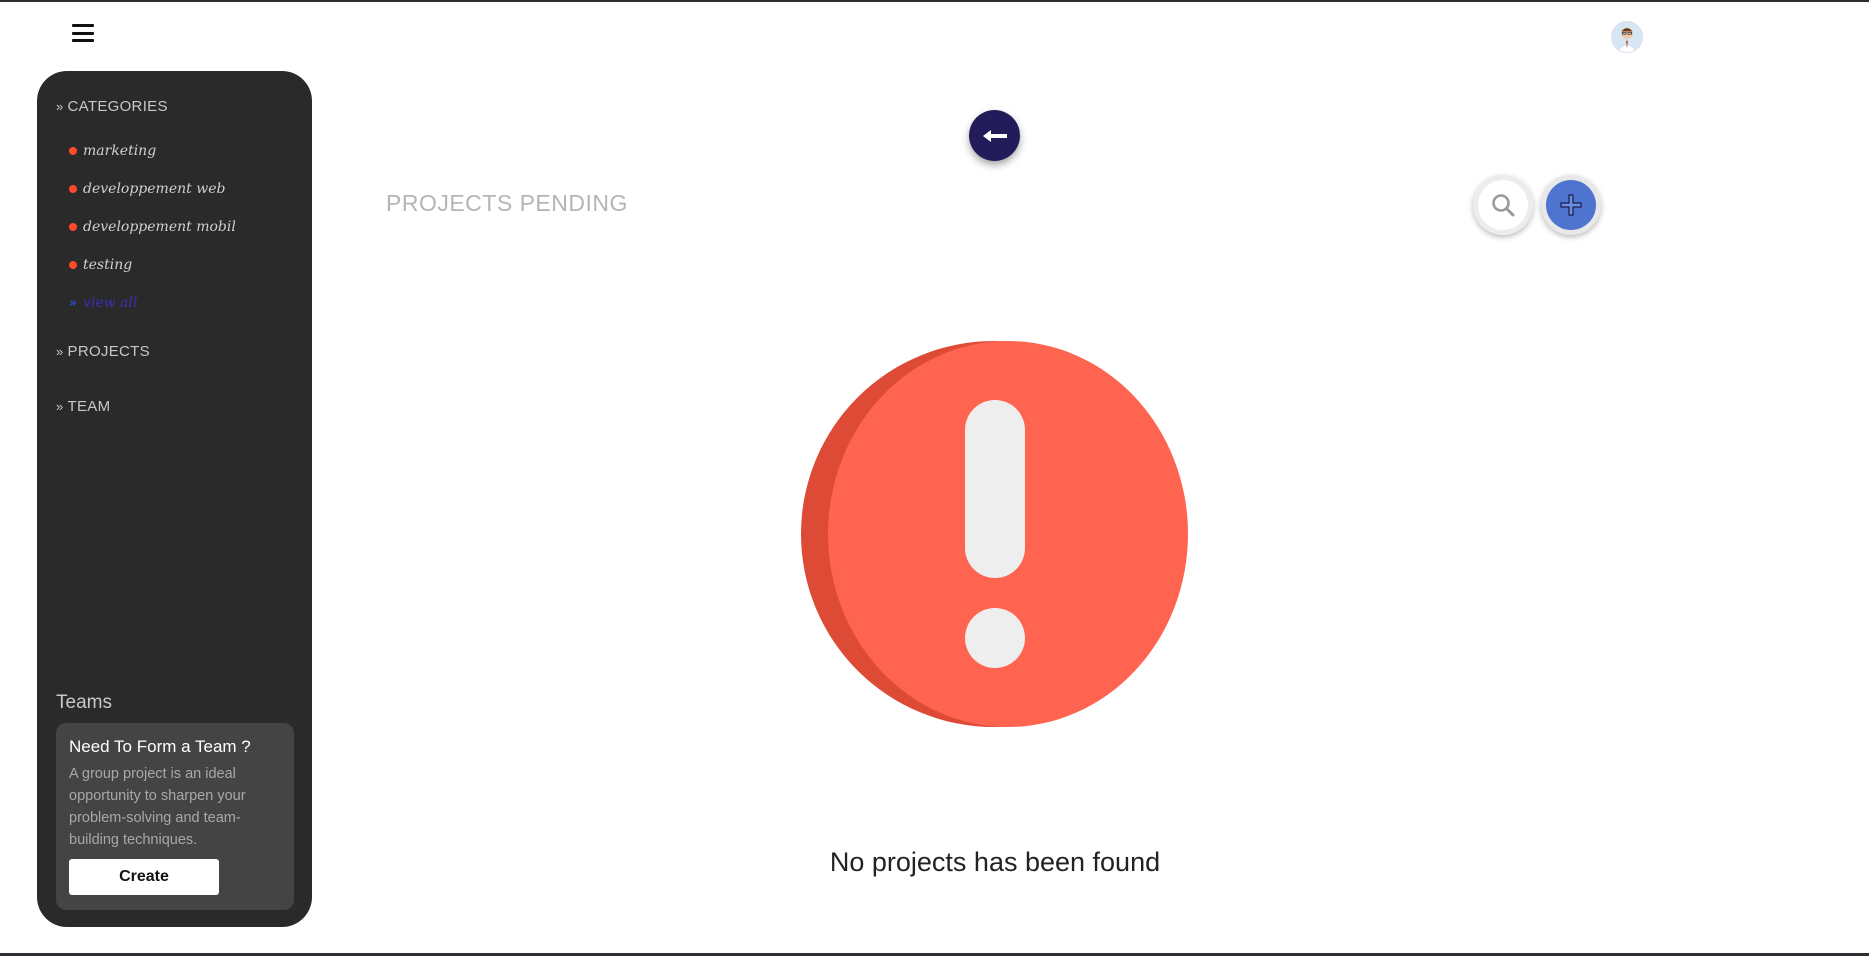 This screenshot has width=1869, height=956. Describe the element at coordinates (144, 877) in the screenshot. I see `create-team-button: Create` at that location.